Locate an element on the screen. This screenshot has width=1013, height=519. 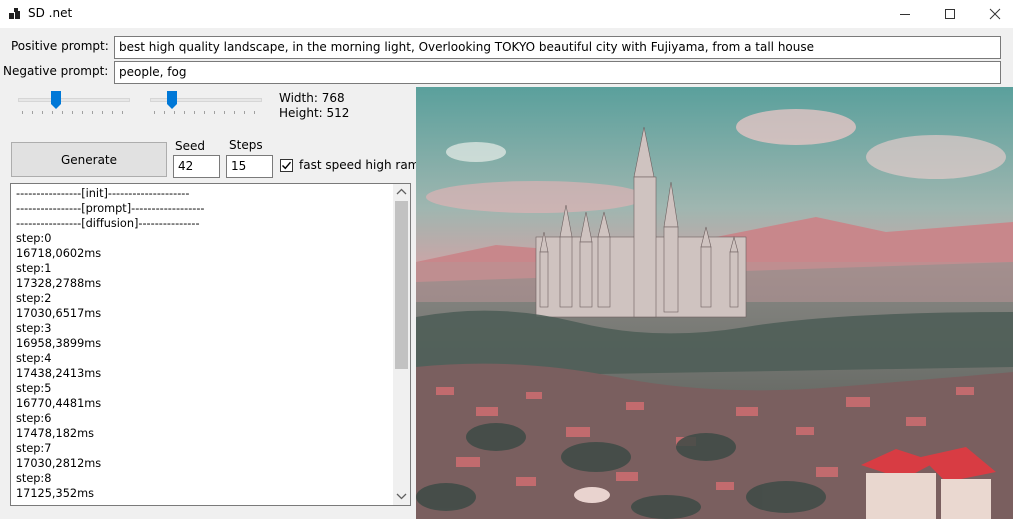
minimize-button is located at coordinates (905, 14).